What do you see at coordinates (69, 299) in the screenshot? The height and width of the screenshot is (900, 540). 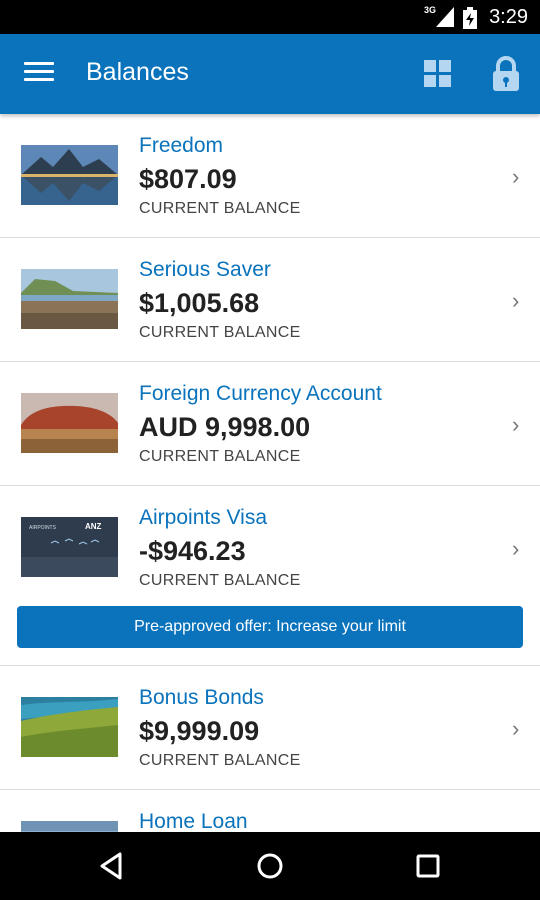 I see `coastal-beach-image` at bounding box center [69, 299].